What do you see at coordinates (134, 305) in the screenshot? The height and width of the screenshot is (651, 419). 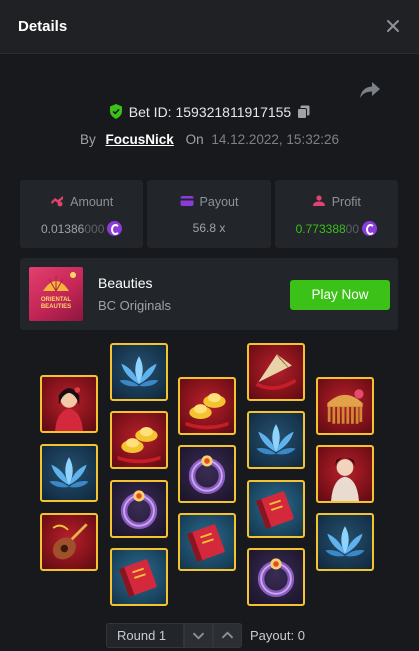 I see `game-provider: BC Originals` at bounding box center [134, 305].